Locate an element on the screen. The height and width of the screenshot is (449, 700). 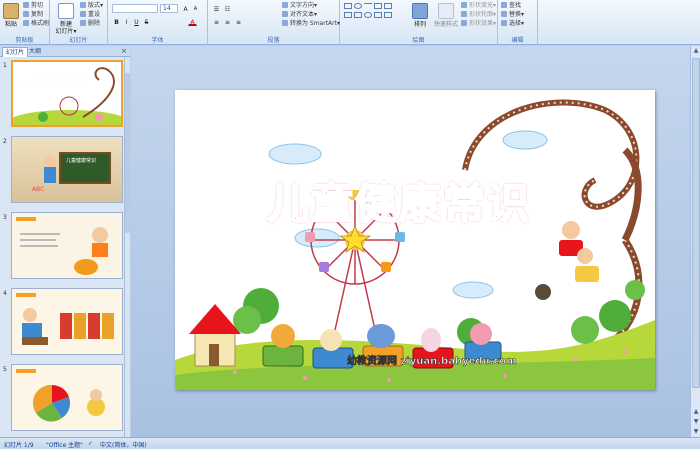
copy-icon is located at coordinates (26, 14).